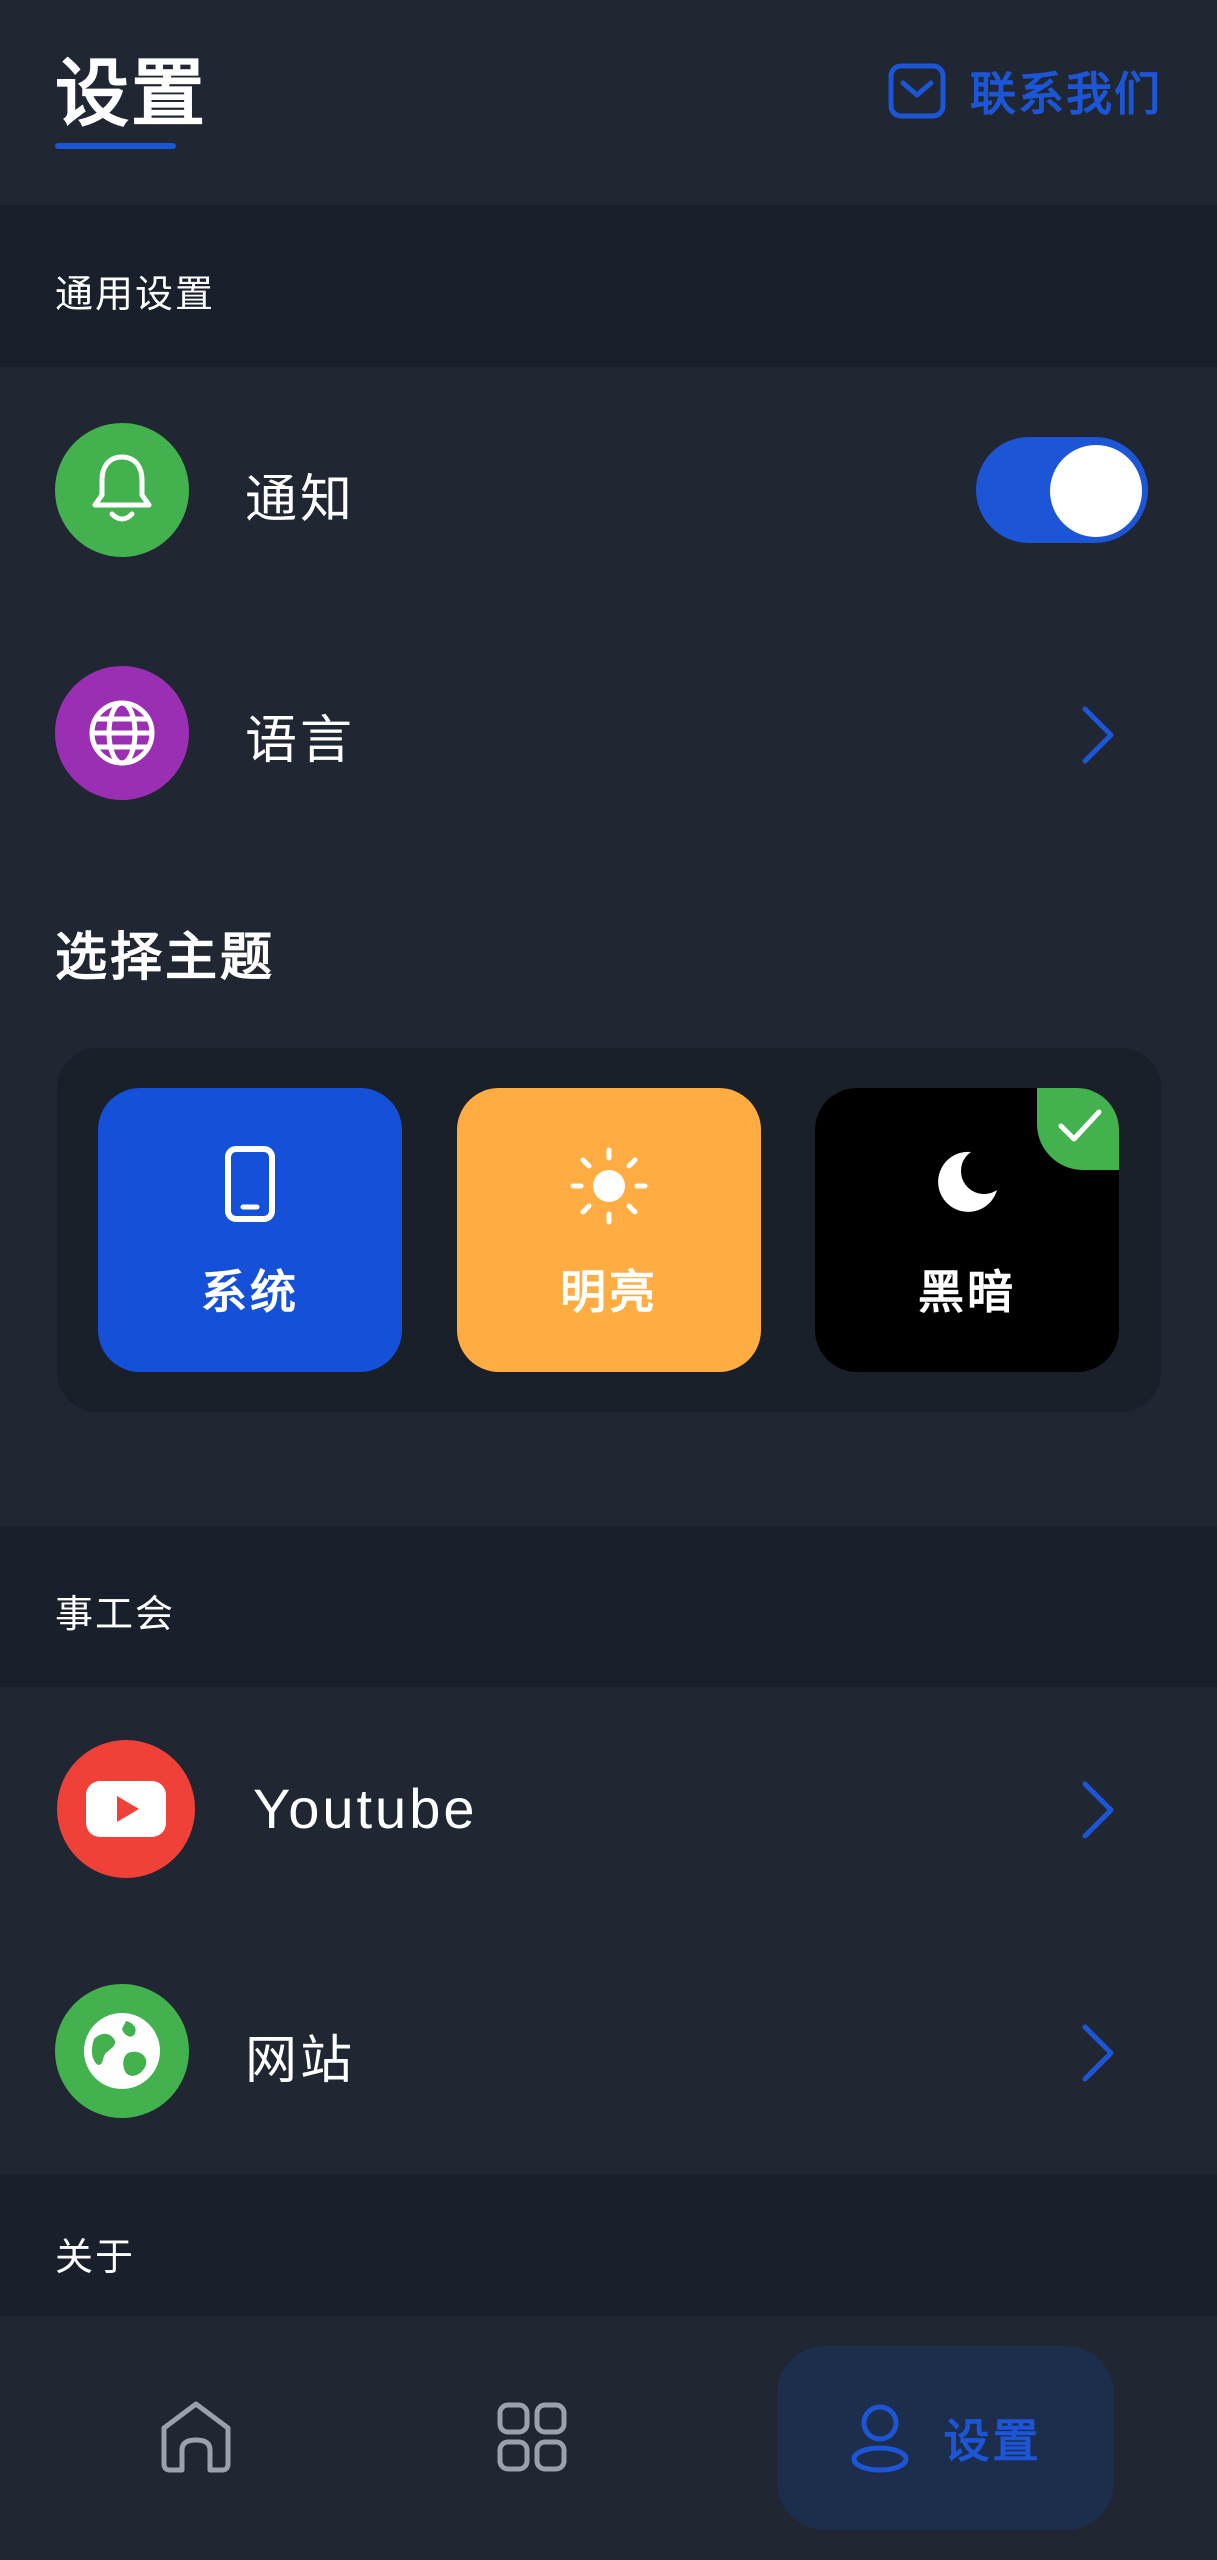  Describe the element at coordinates (165, 958) in the screenshot. I see `theme-title: 选择主题` at that location.